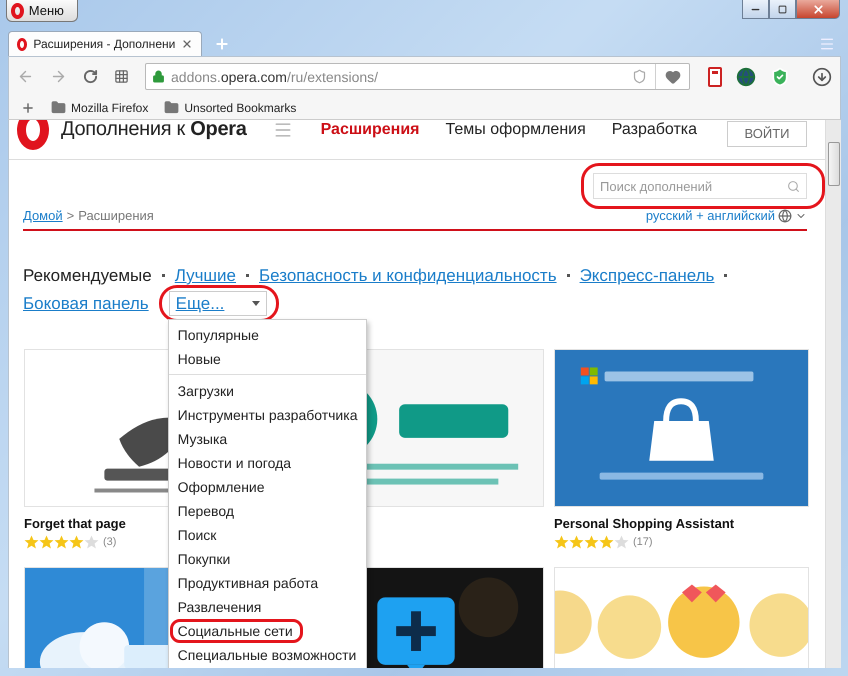 The image size is (848, 676). Describe the element at coordinates (834, 164) in the screenshot. I see `scrollbar-thumb` at that location.